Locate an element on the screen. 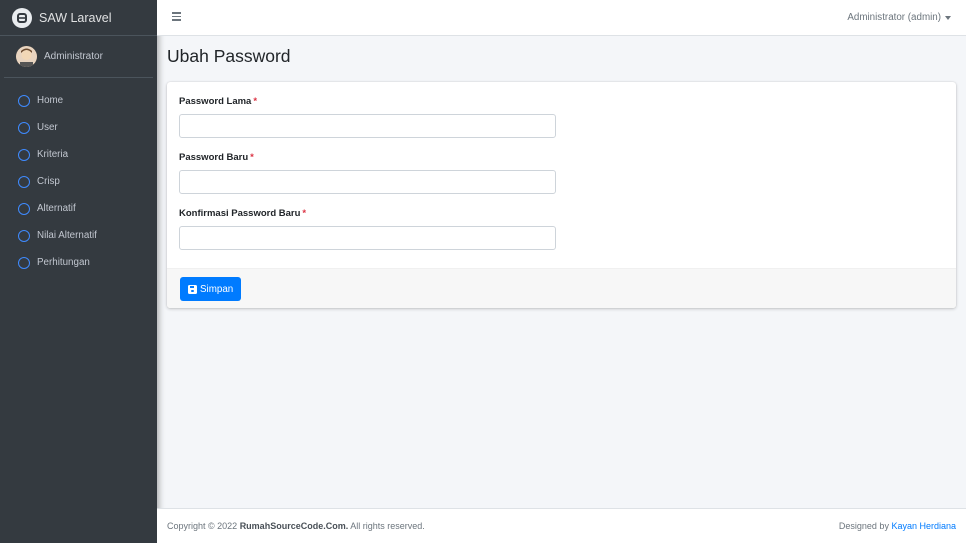 The image size is (966, 543). brand-link: SAW Laravel is located at coordinates (78, 18).